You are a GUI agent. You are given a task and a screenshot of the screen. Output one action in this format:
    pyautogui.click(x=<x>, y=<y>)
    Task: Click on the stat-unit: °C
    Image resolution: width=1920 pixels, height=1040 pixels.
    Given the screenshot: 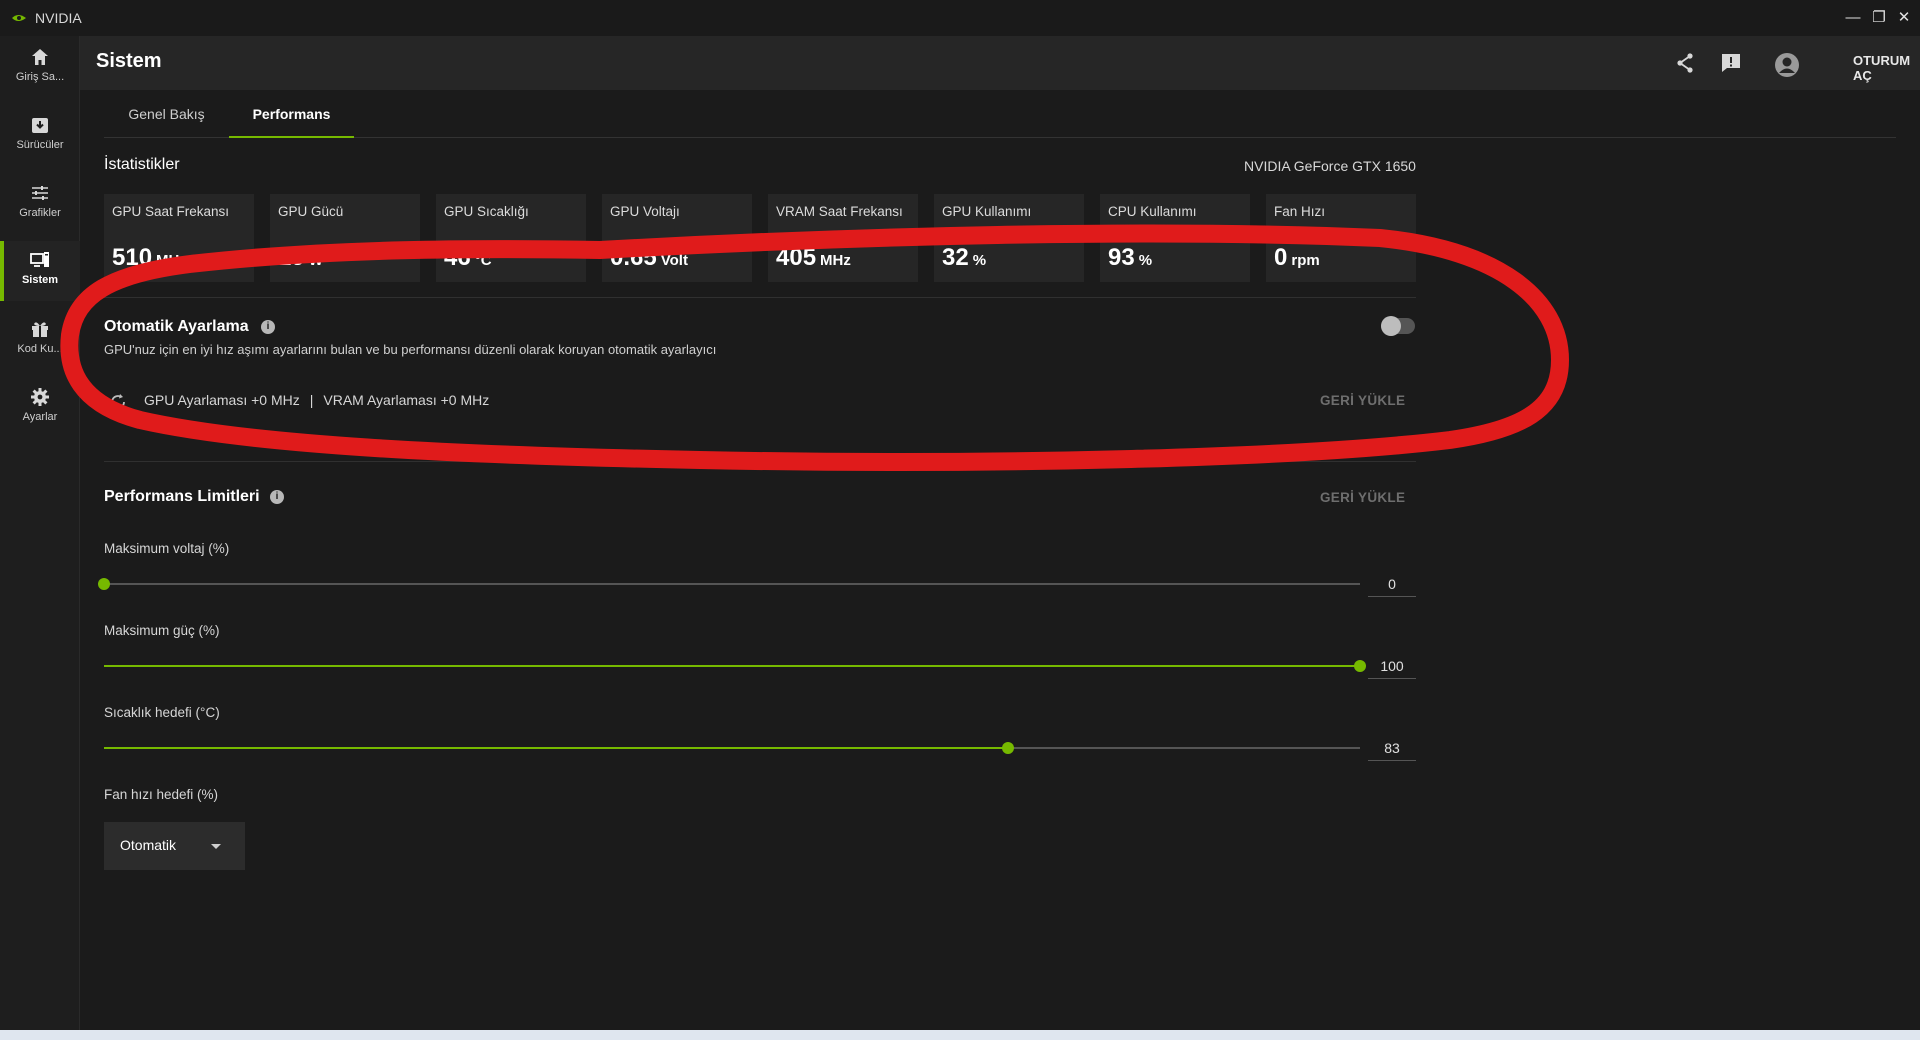 What is the action you would take?
    pyautogui.click(x=483, y=260)
    